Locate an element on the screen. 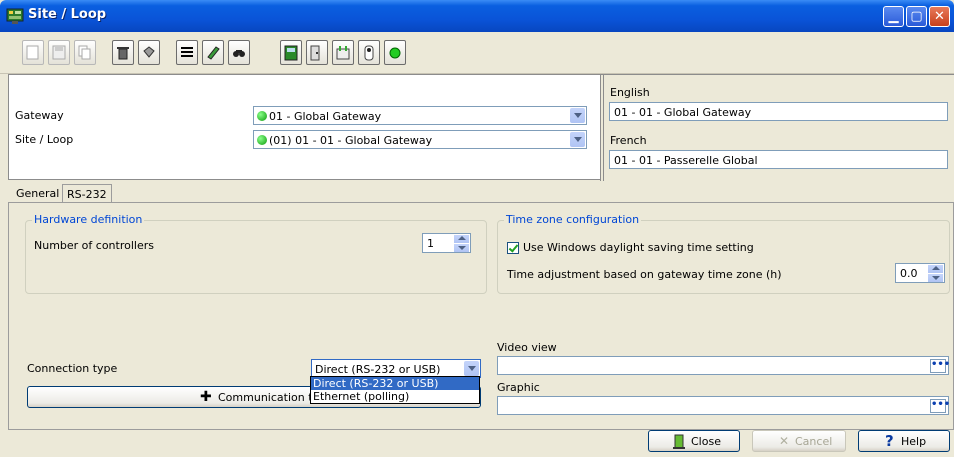  save-icon is located at coordinates (59, 52).